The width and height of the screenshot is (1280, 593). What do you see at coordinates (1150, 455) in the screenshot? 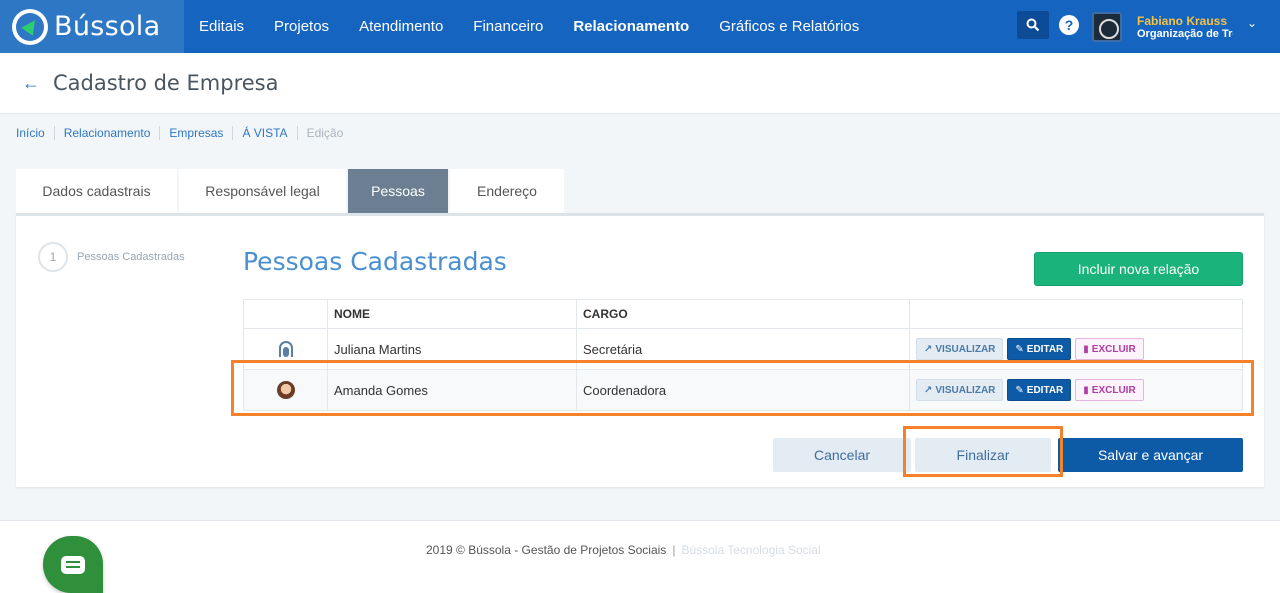
I see `save-and-next-button: Salvar e avançar` at bounding box center [1150, 455].